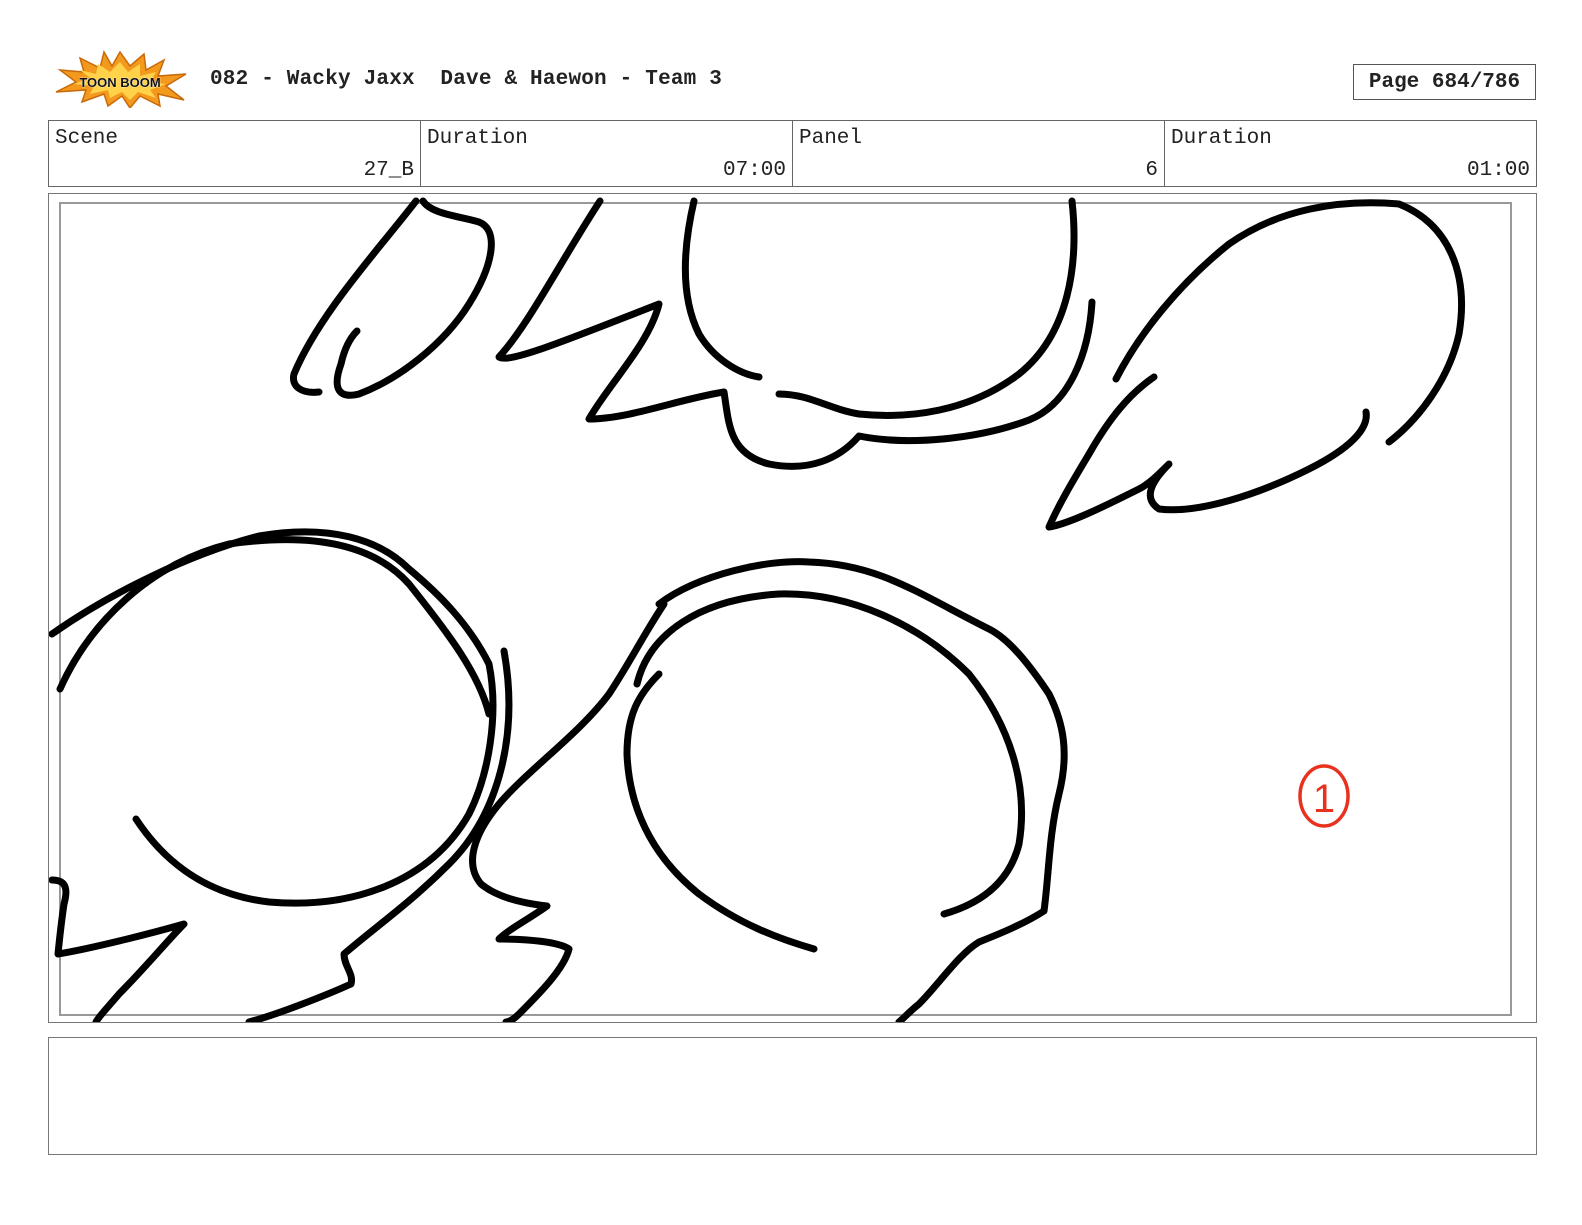 Image resolution: width=1582 pixels, height=1225 pixels. I want to click on scene-duration-value: 07:00, so click(754, 170).